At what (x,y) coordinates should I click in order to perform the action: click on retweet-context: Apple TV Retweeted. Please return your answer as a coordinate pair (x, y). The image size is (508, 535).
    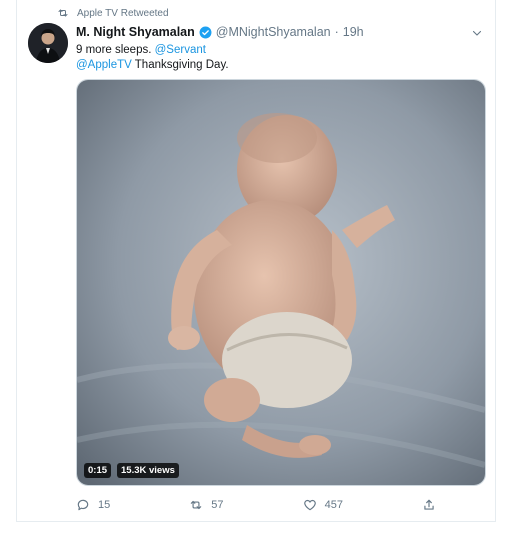
    Looking at the image, I should click on (113, 13).